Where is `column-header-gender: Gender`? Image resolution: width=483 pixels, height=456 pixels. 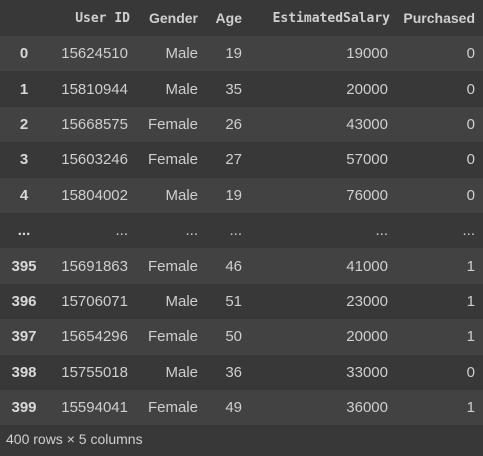 column-header-gender: Gender is located at coordinates (173, 18).